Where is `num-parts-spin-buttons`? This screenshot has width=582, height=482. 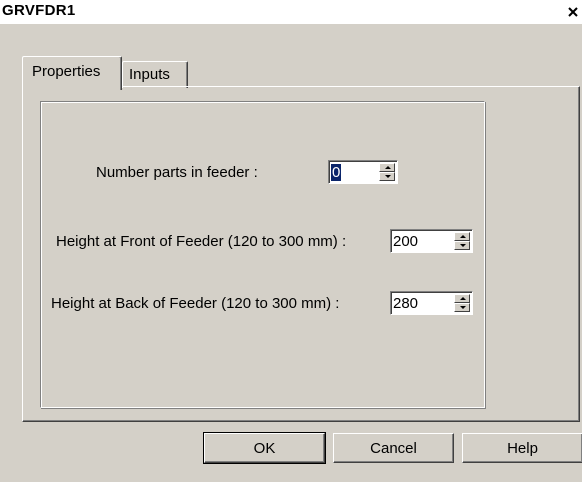 num-parts-spin-buttons is located at coordinates (387, 172).